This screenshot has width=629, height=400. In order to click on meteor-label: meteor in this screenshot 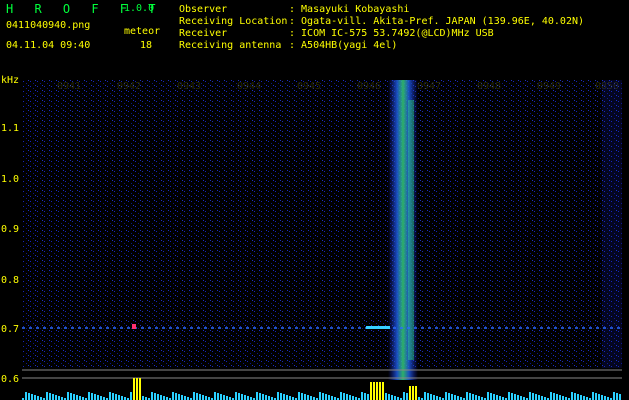, I will do `click(142, 31)`.